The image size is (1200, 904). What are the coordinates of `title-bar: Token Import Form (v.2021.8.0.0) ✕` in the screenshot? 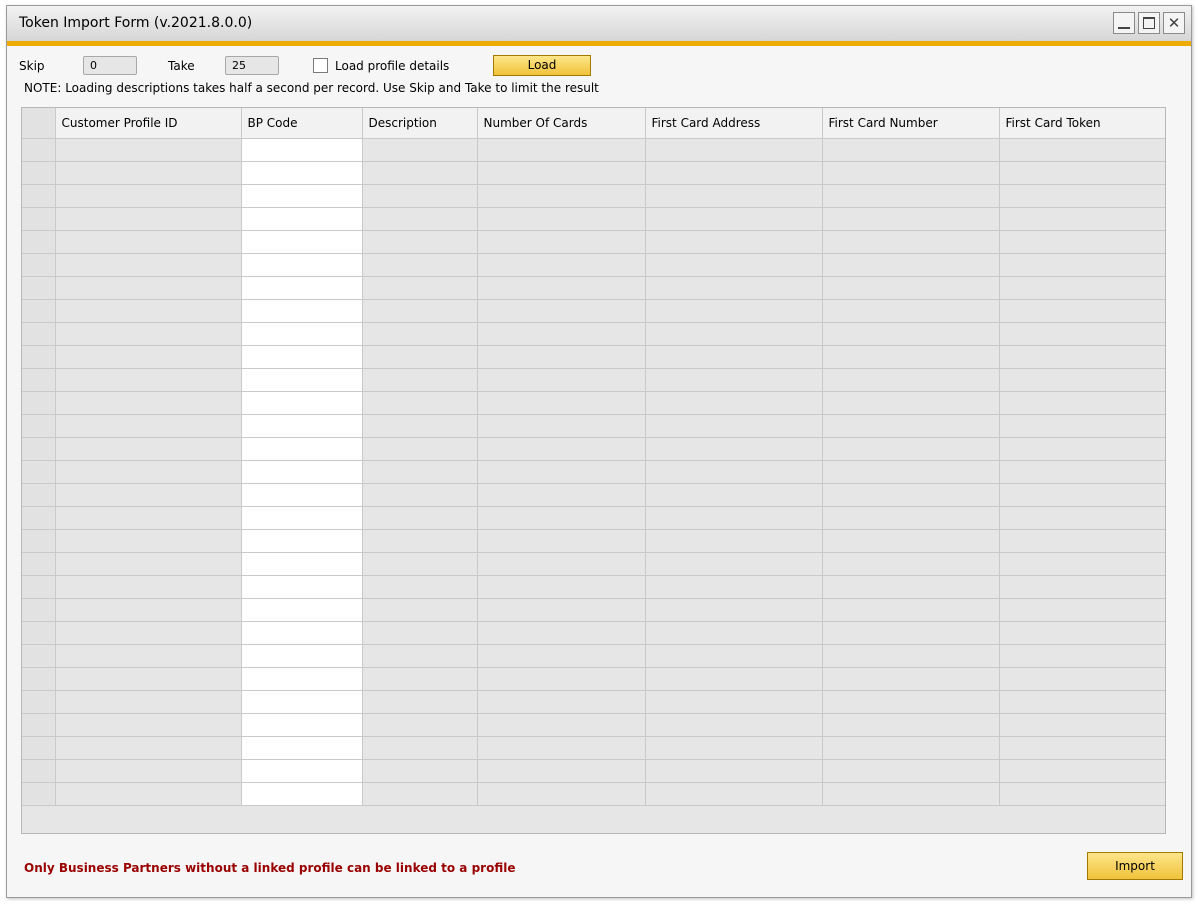 It's located at (599, 26).